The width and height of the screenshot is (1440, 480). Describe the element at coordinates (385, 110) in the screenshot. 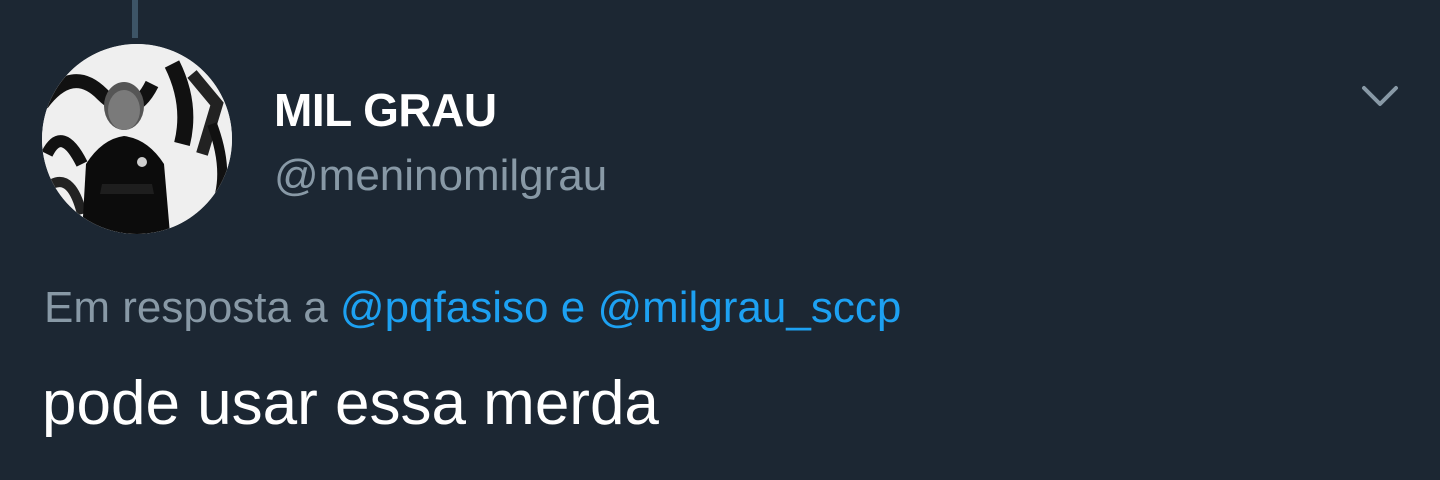

I see `display-name: MIL GRAU` at that location.